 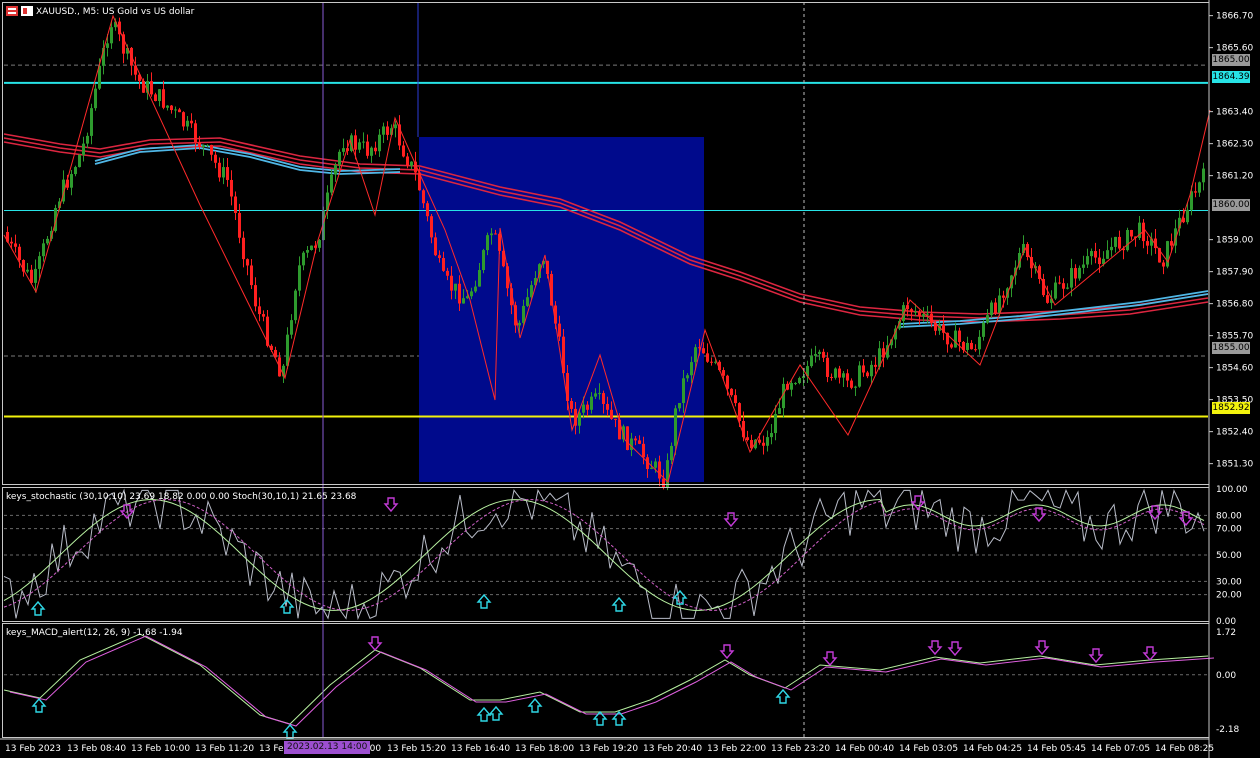 I want to click on highlight-box, so click(x=561, y=309).